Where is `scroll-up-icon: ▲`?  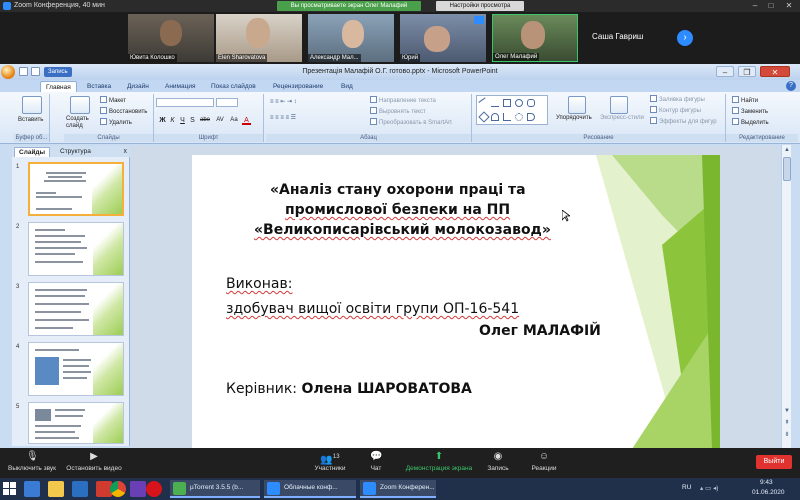 scroll-up-icon: ▲ is located at coordinates (787, 150).